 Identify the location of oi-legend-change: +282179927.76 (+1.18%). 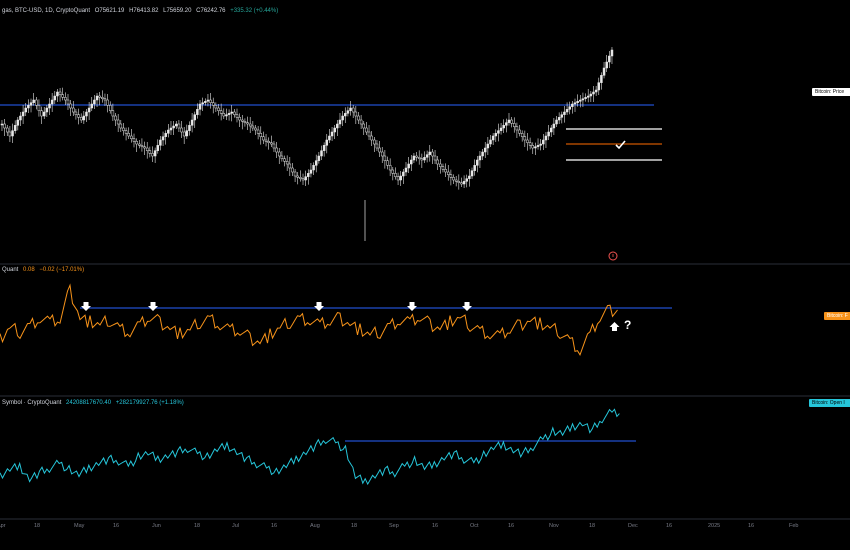
(149, 403).